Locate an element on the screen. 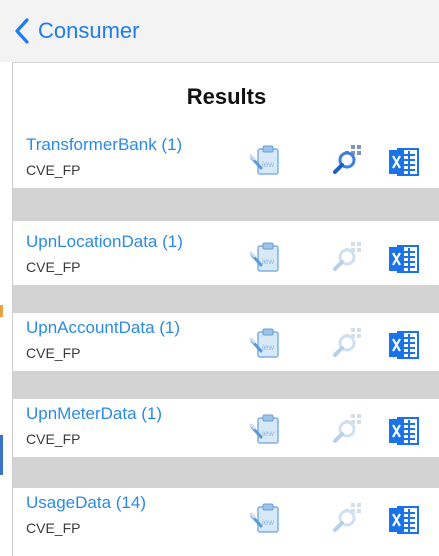 This screenshot has width=439, height=556. panel-header: Results is located at coordinates (226, 97).